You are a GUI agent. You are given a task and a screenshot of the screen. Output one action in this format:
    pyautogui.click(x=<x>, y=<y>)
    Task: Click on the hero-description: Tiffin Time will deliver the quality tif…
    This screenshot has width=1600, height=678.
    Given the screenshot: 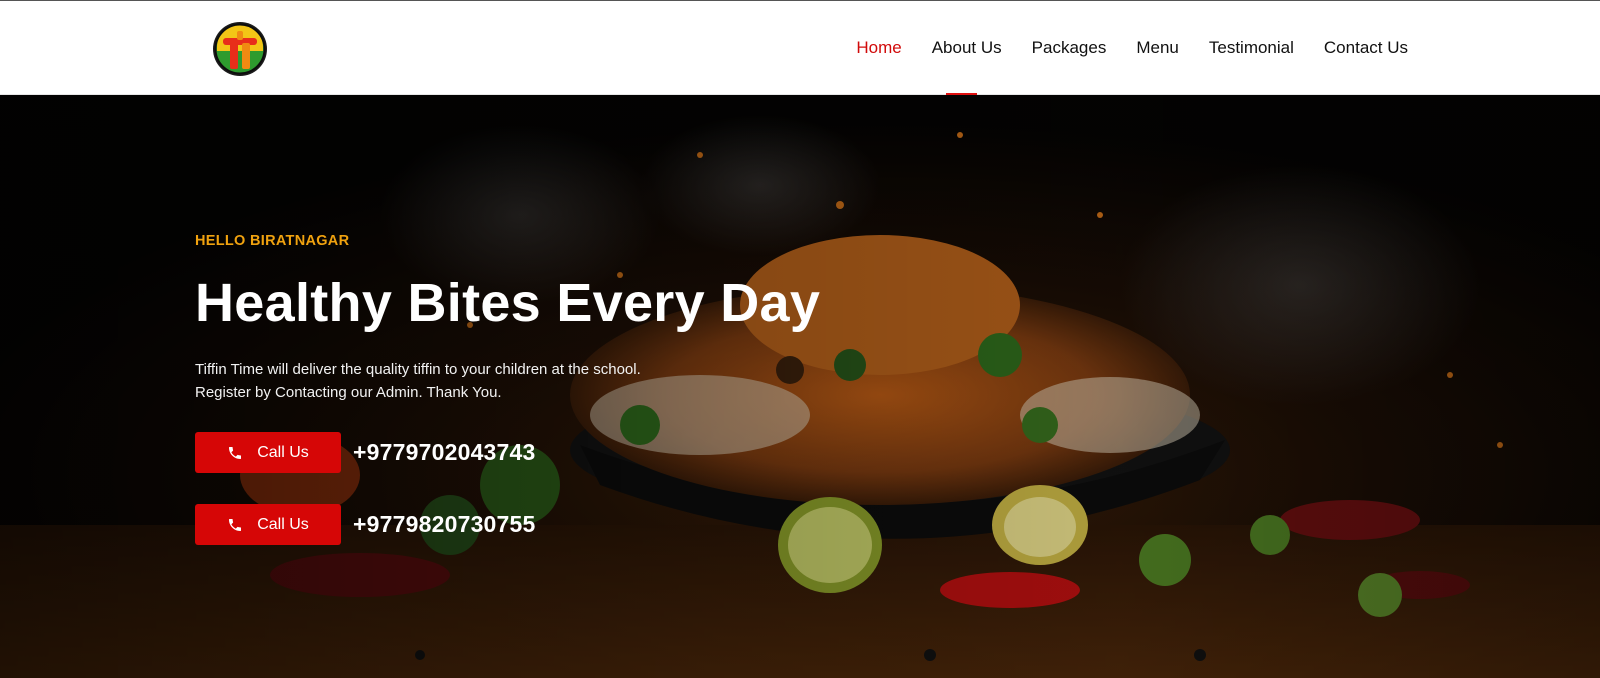 What is the action you would take?
    pyautogui.click(x=418, y=381)
    